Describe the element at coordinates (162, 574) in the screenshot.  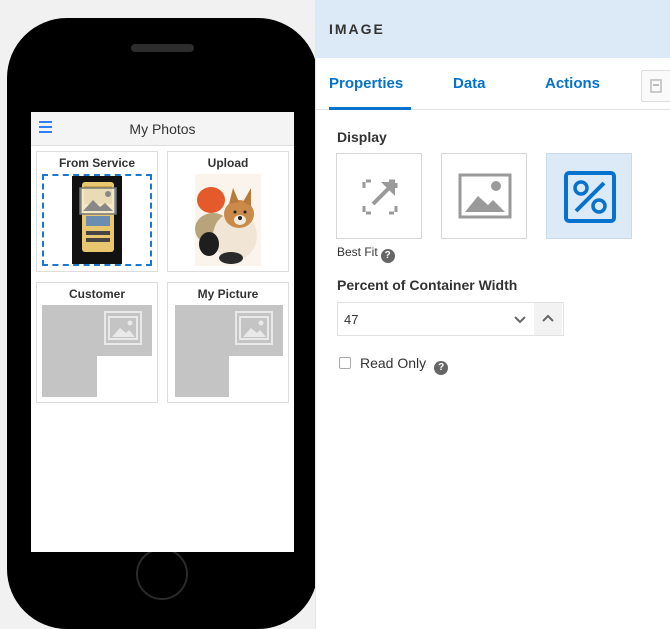
I see `phone-home-button` at that location.